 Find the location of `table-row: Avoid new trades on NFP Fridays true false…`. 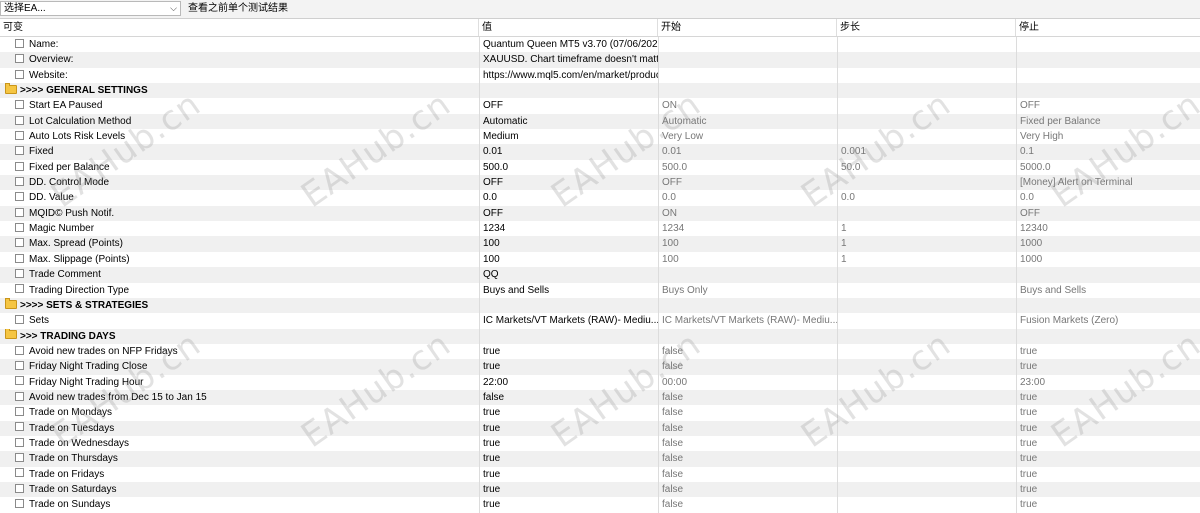

table-row: Avoid new trades on NFP Fridays true false… is located at coordinates (600, 351).